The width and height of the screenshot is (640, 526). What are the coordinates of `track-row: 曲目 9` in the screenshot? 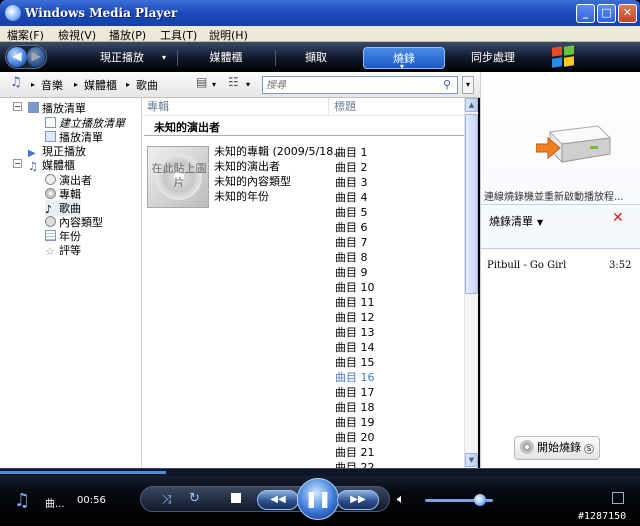 It's located at (351, 272).